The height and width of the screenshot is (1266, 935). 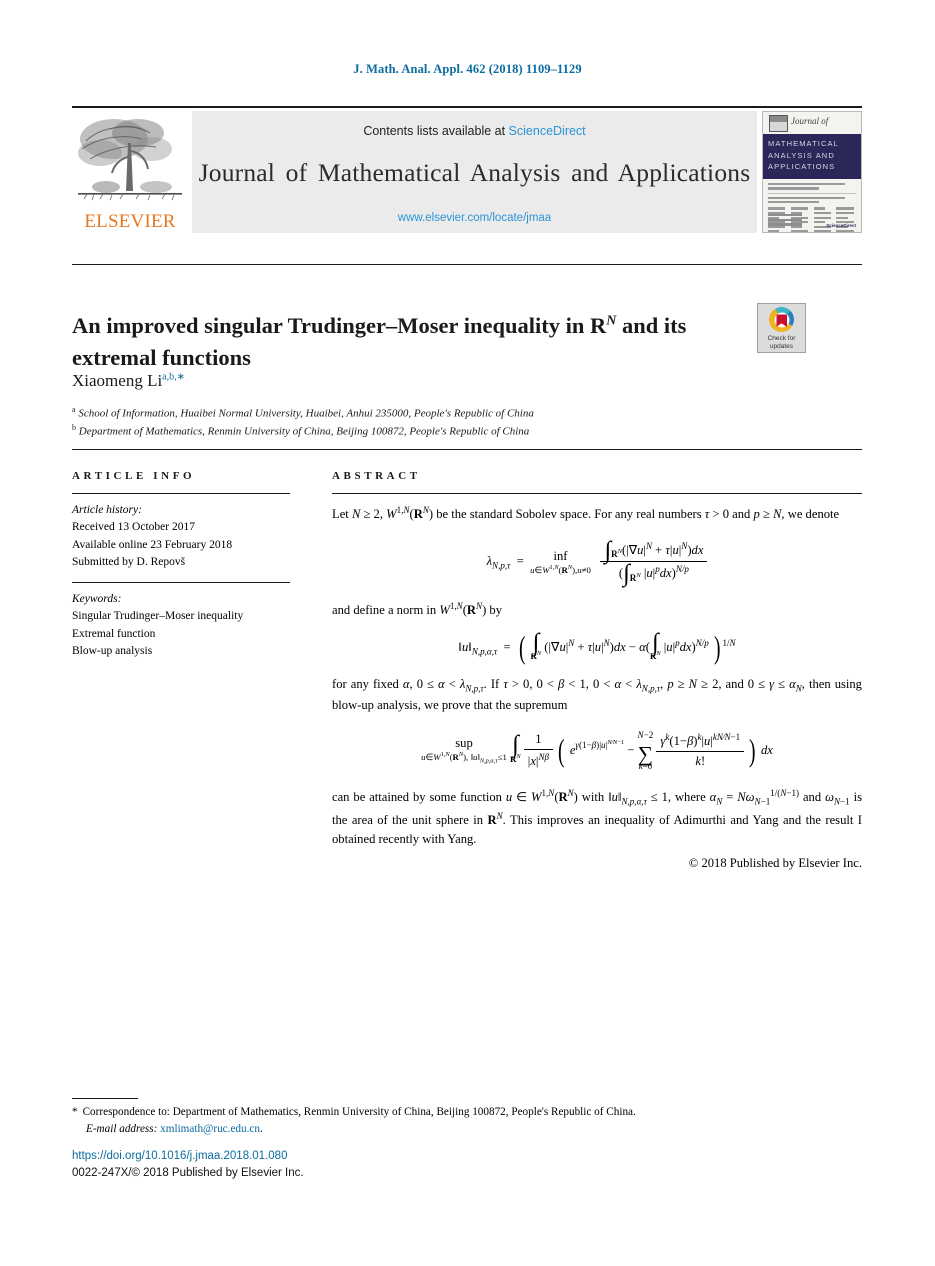 I want to click on keyword-item: Extremal function, so click(x=114, y=633).